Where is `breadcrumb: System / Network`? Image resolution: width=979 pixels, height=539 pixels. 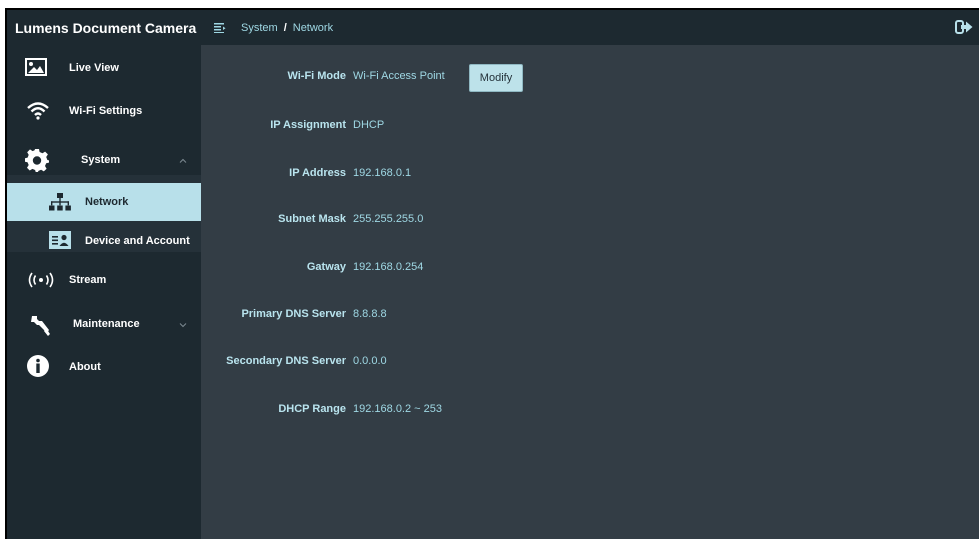 breadcrumb: System / Network is located at coordinates (287, 28).